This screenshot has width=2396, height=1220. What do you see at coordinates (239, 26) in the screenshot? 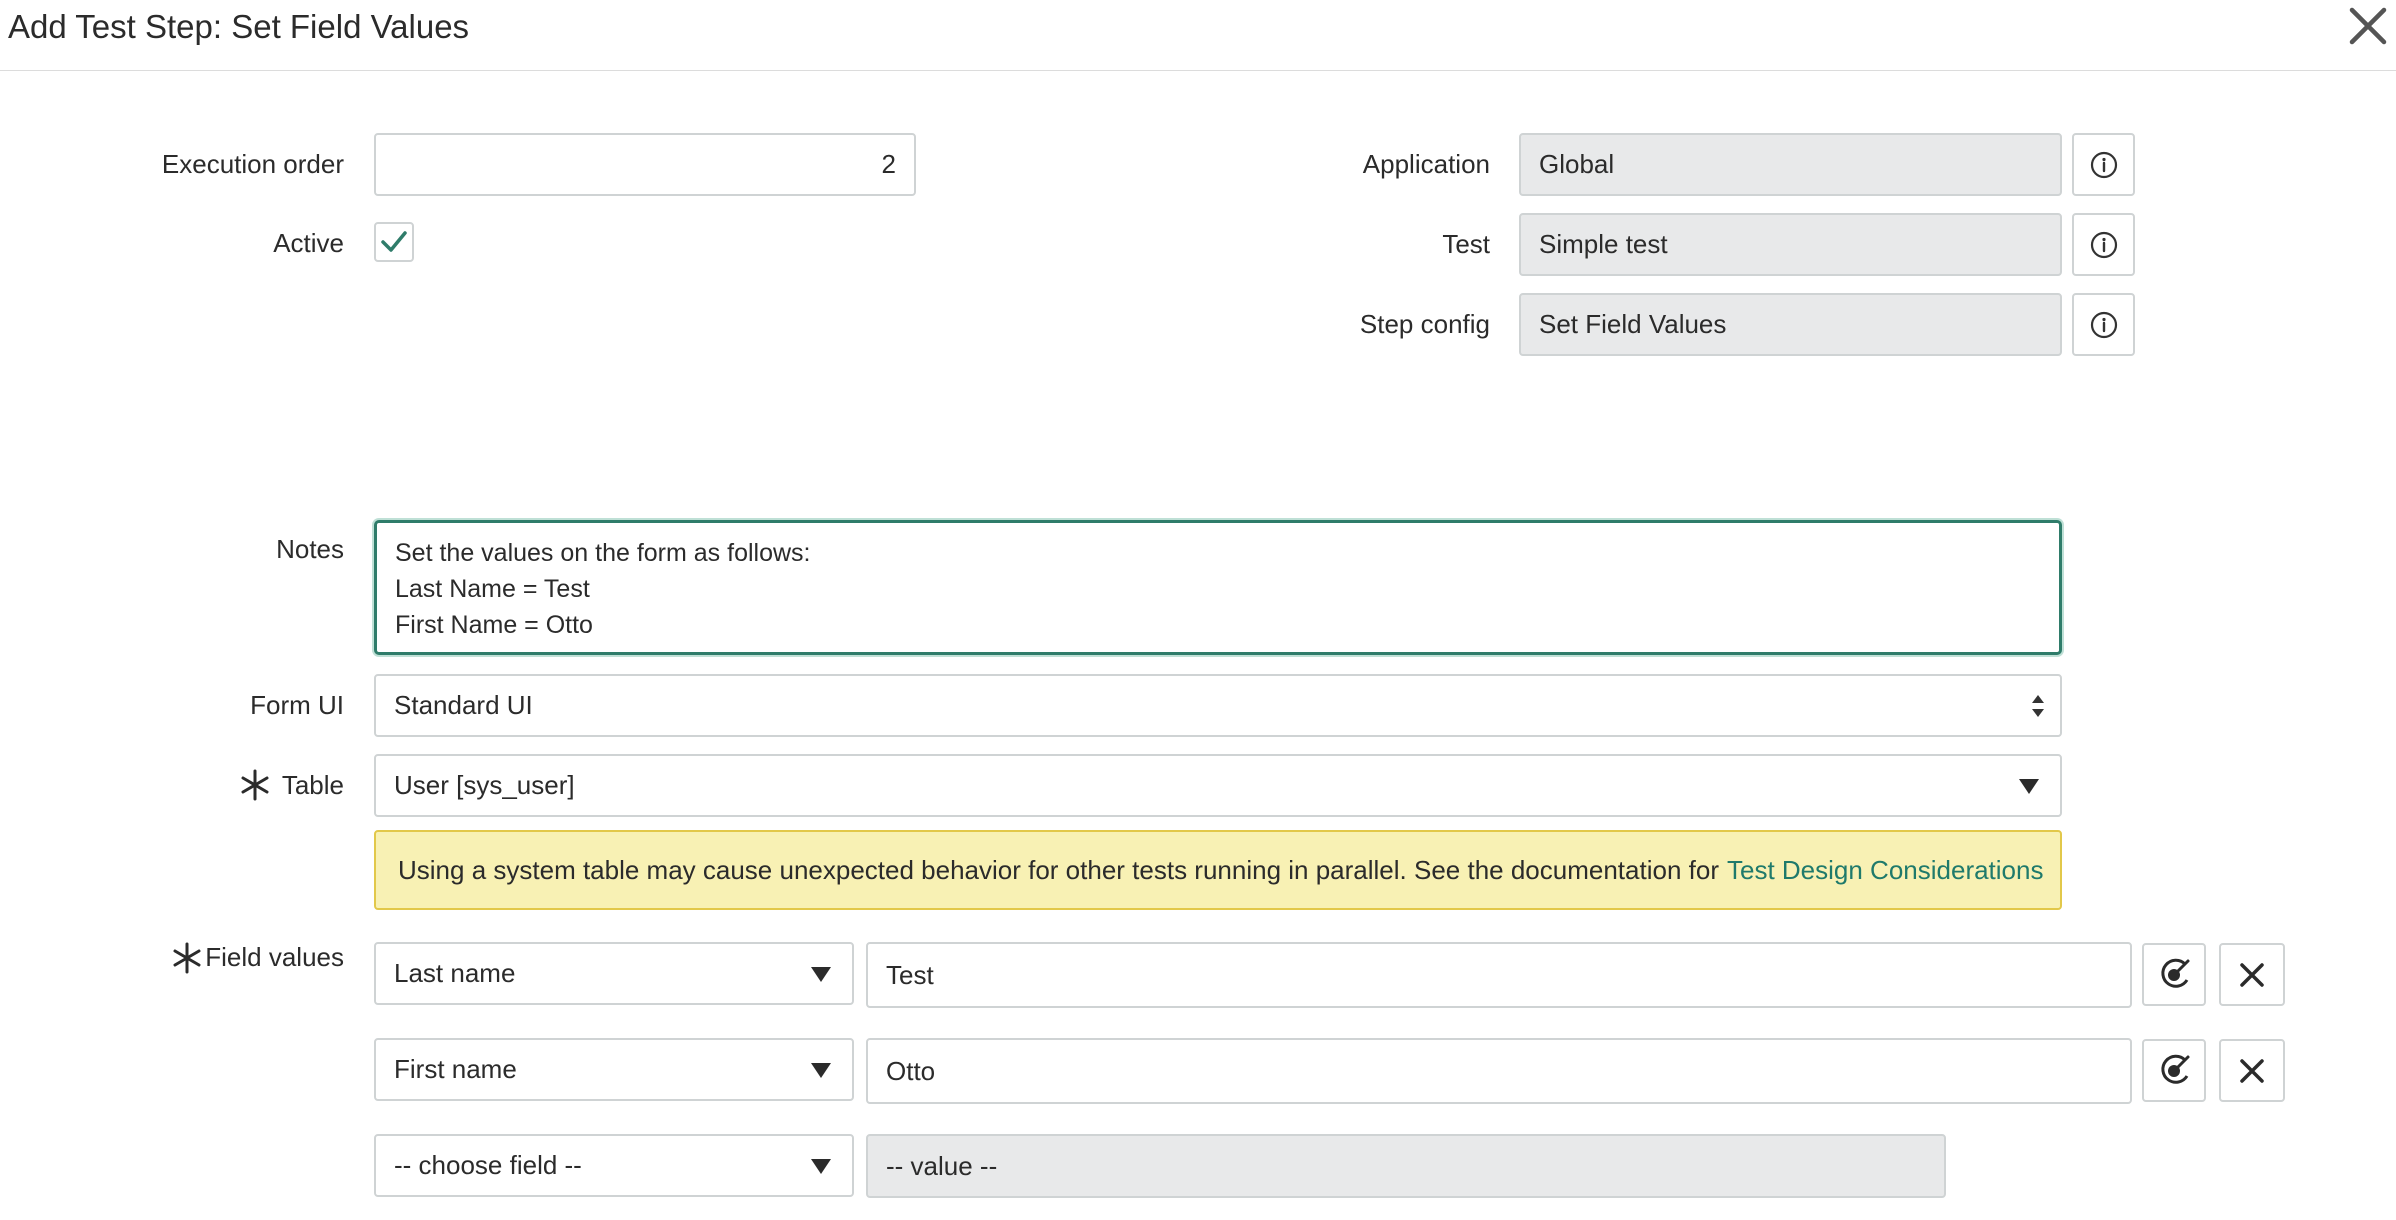
I see `dialog-title: Add Test Step: Set Field Values` at bounding box center [239, 26].